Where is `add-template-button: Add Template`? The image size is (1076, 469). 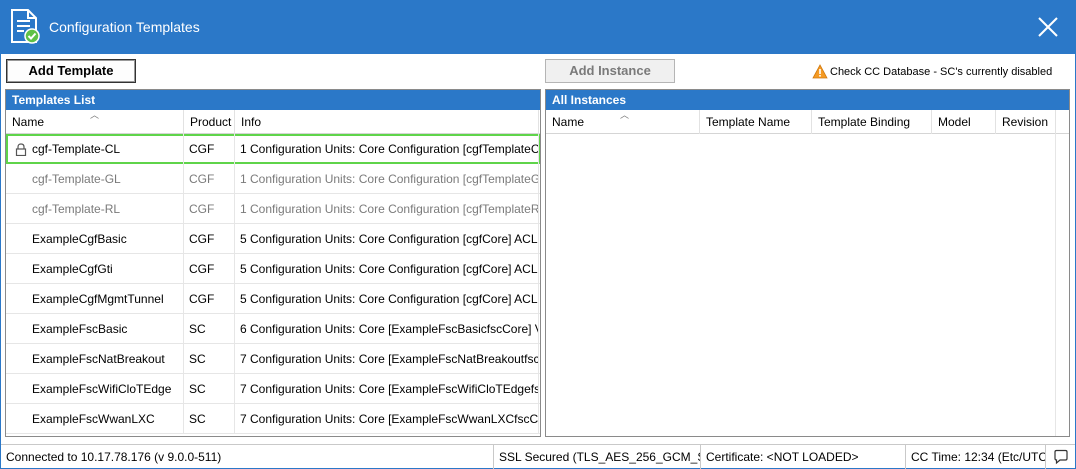
add-template-button: Add Template is located at coordinates (71, 71).